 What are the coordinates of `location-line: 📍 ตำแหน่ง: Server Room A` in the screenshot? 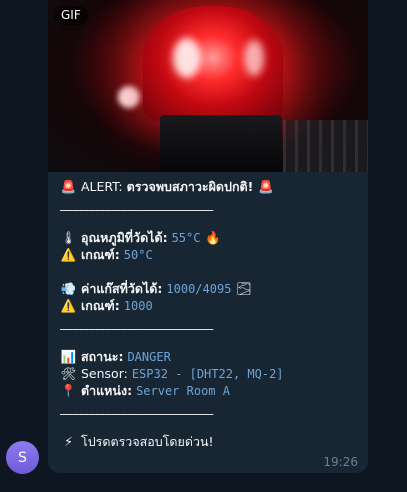 It's located at (210, 390).